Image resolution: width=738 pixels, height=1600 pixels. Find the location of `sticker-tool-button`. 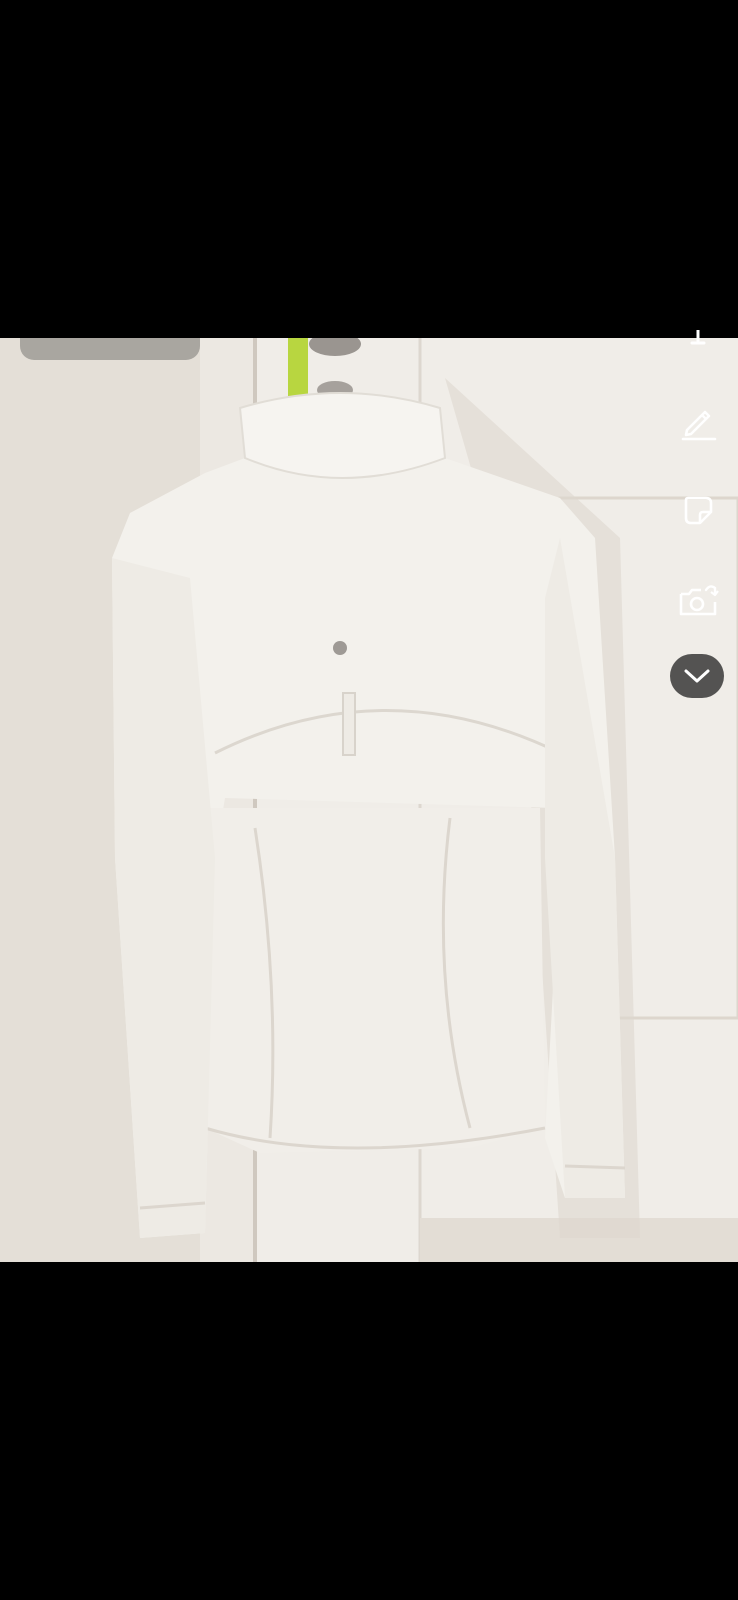

sticker-tool-button is located at coordinates (698, 510).